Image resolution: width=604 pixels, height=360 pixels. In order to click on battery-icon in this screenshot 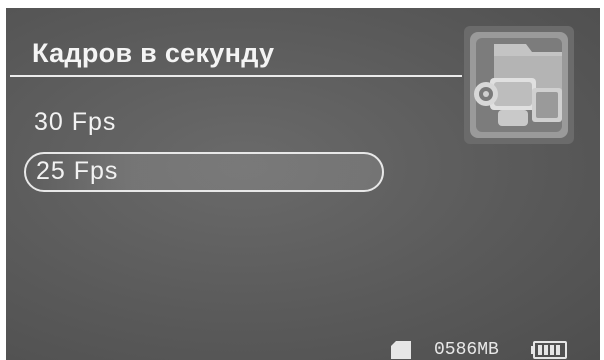, I will do `click(549, 350)`.